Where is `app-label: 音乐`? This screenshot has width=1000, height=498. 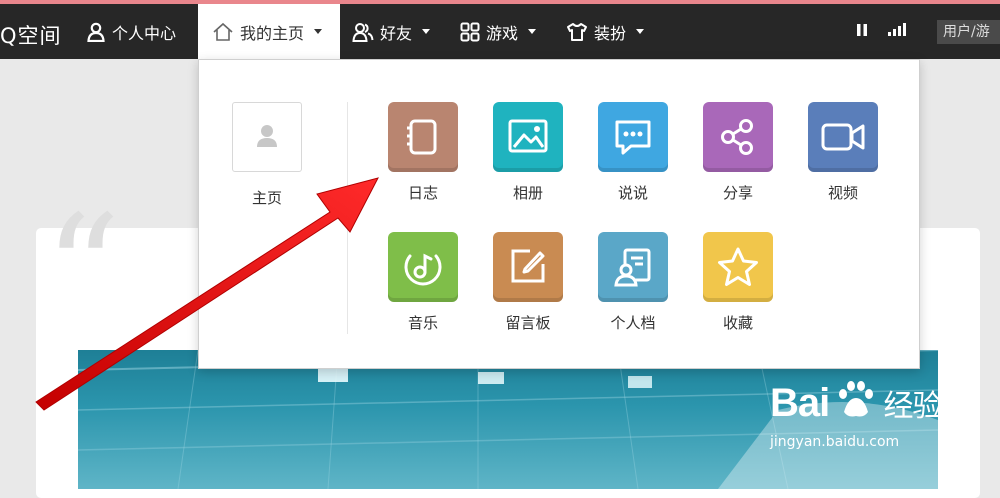
app-label: 音乐 is located at coordinates (422, 323).